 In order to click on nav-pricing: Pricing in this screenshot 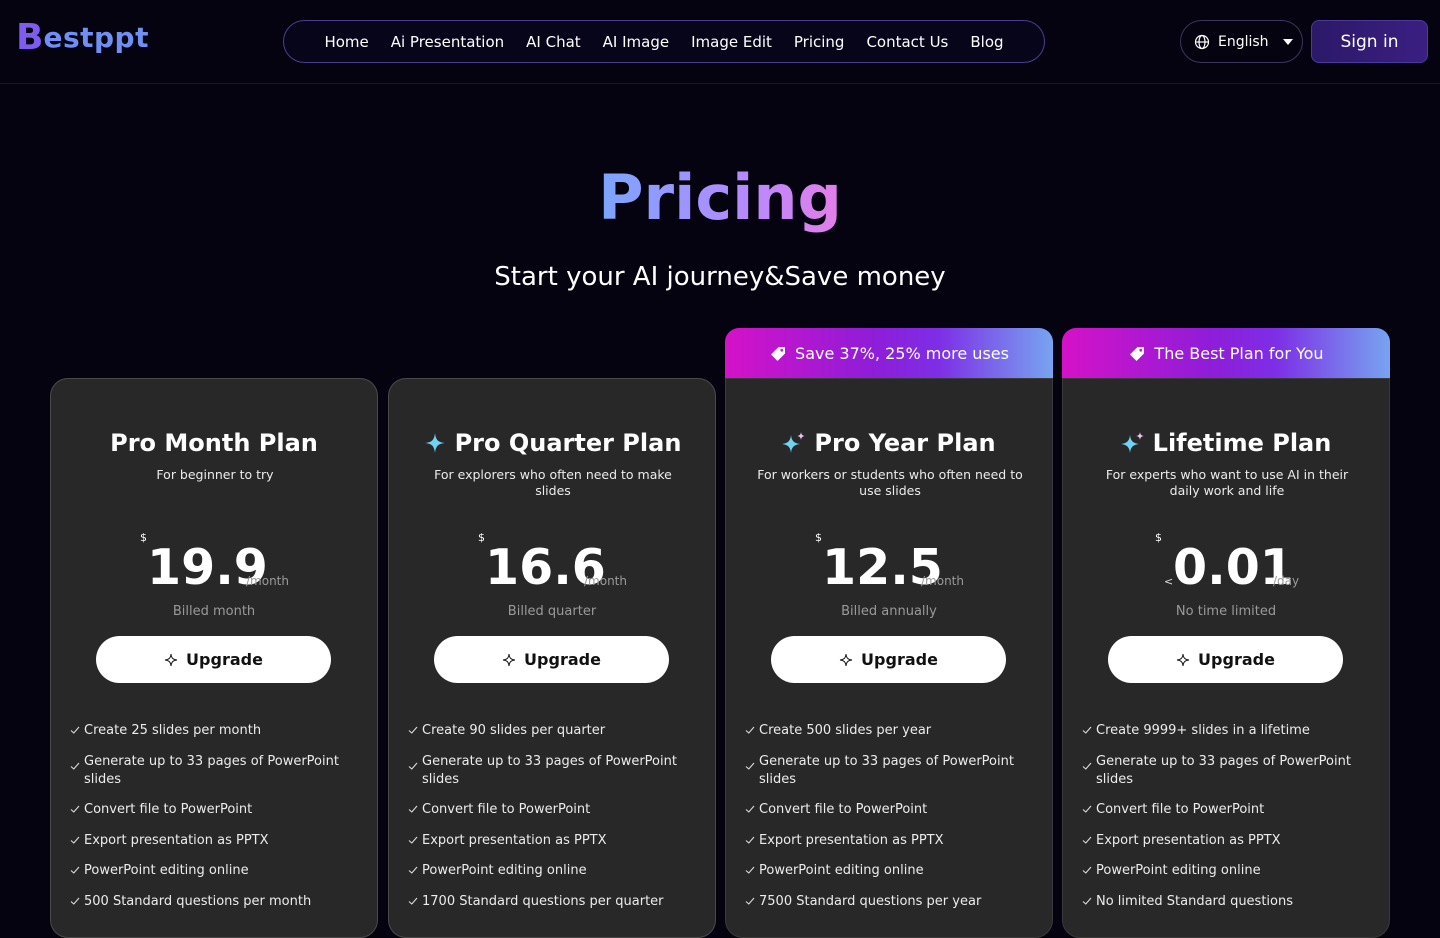, I will do `click(819, 42)`.